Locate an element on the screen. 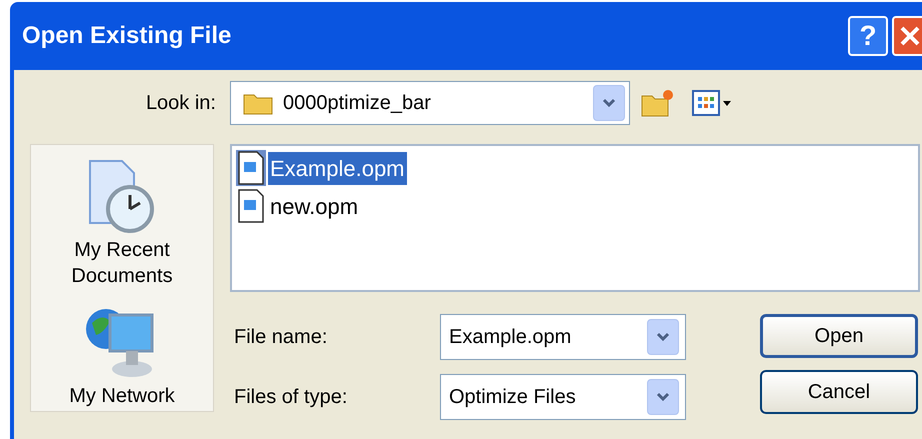  place-item: My Recent Documents is located at coordinates (122, 263).